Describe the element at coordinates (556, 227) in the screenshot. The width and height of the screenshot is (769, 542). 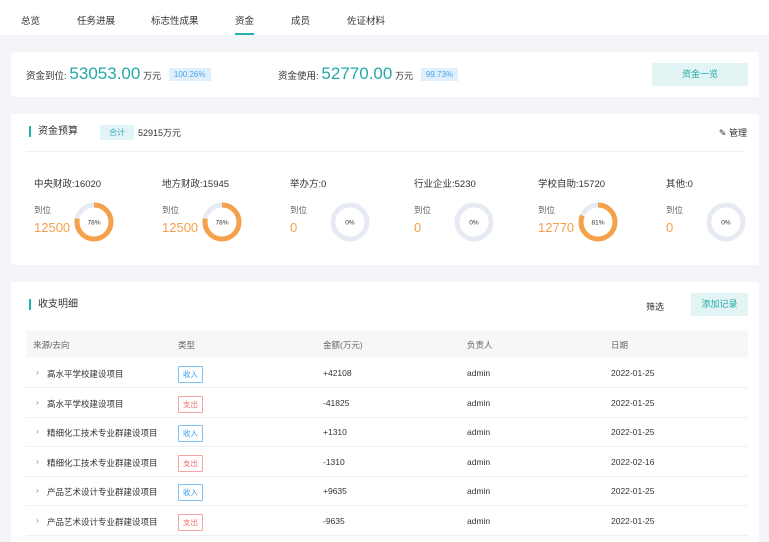
I see `arrived-amount: 12770` at that location.